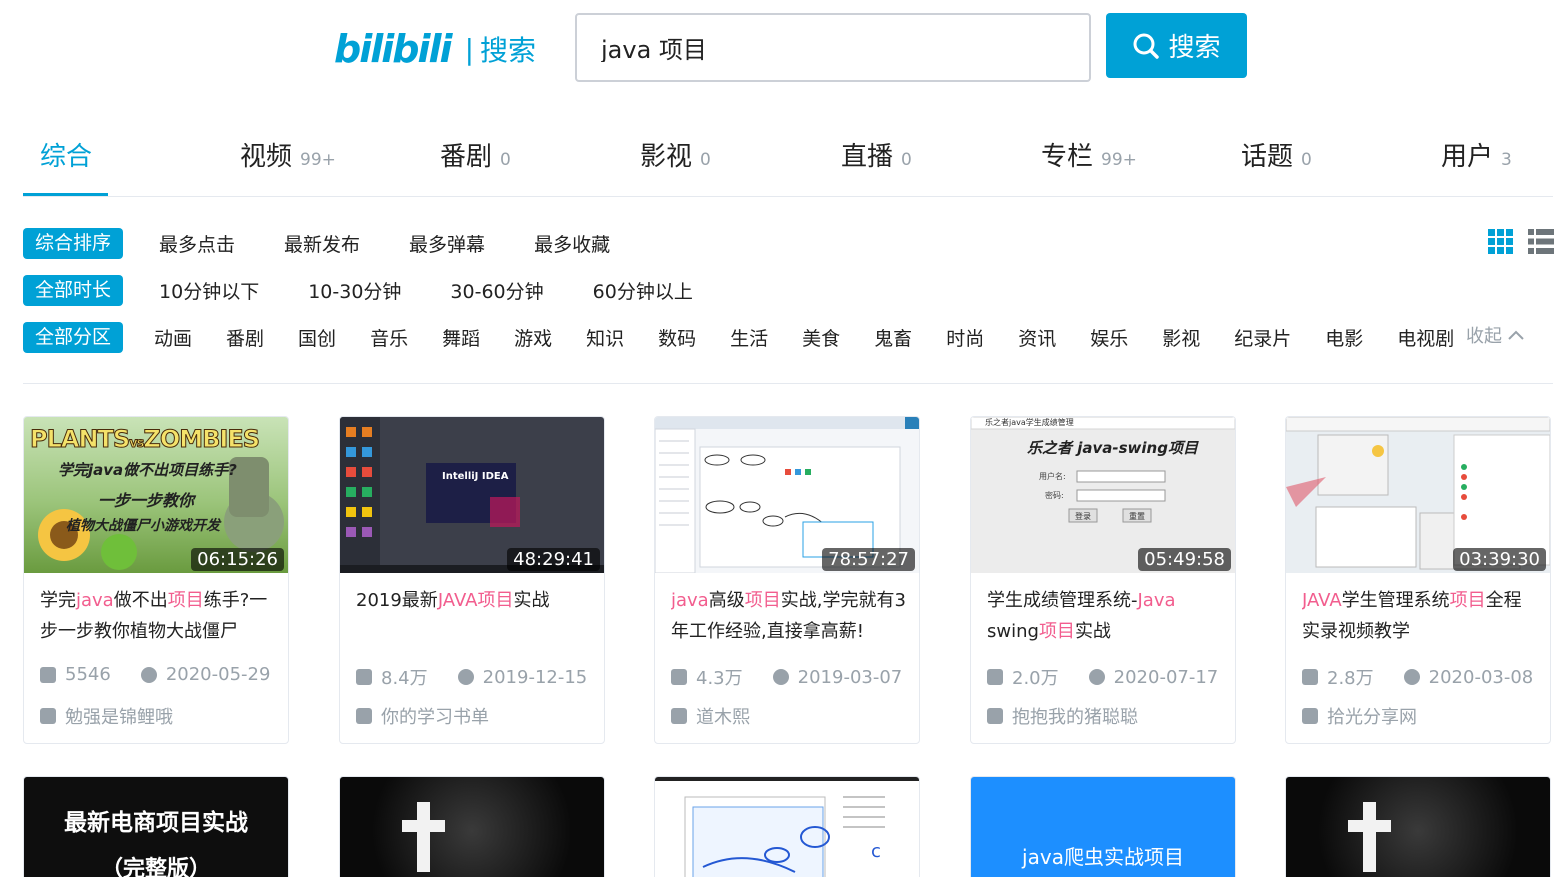  Describe the element at coordinates (845, 47) in the screenshot. I see `search-input` at that location.